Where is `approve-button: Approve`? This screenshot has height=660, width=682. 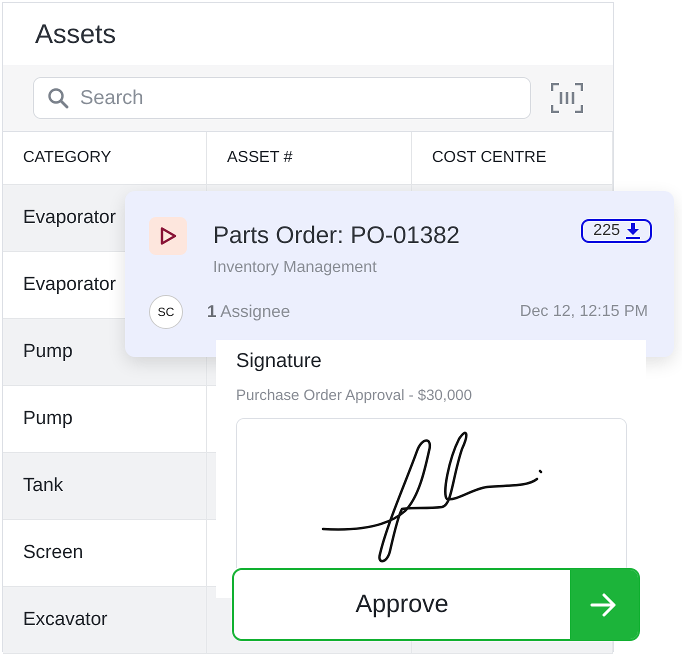 approve-button: Approve is located at coordinates (436, 604).